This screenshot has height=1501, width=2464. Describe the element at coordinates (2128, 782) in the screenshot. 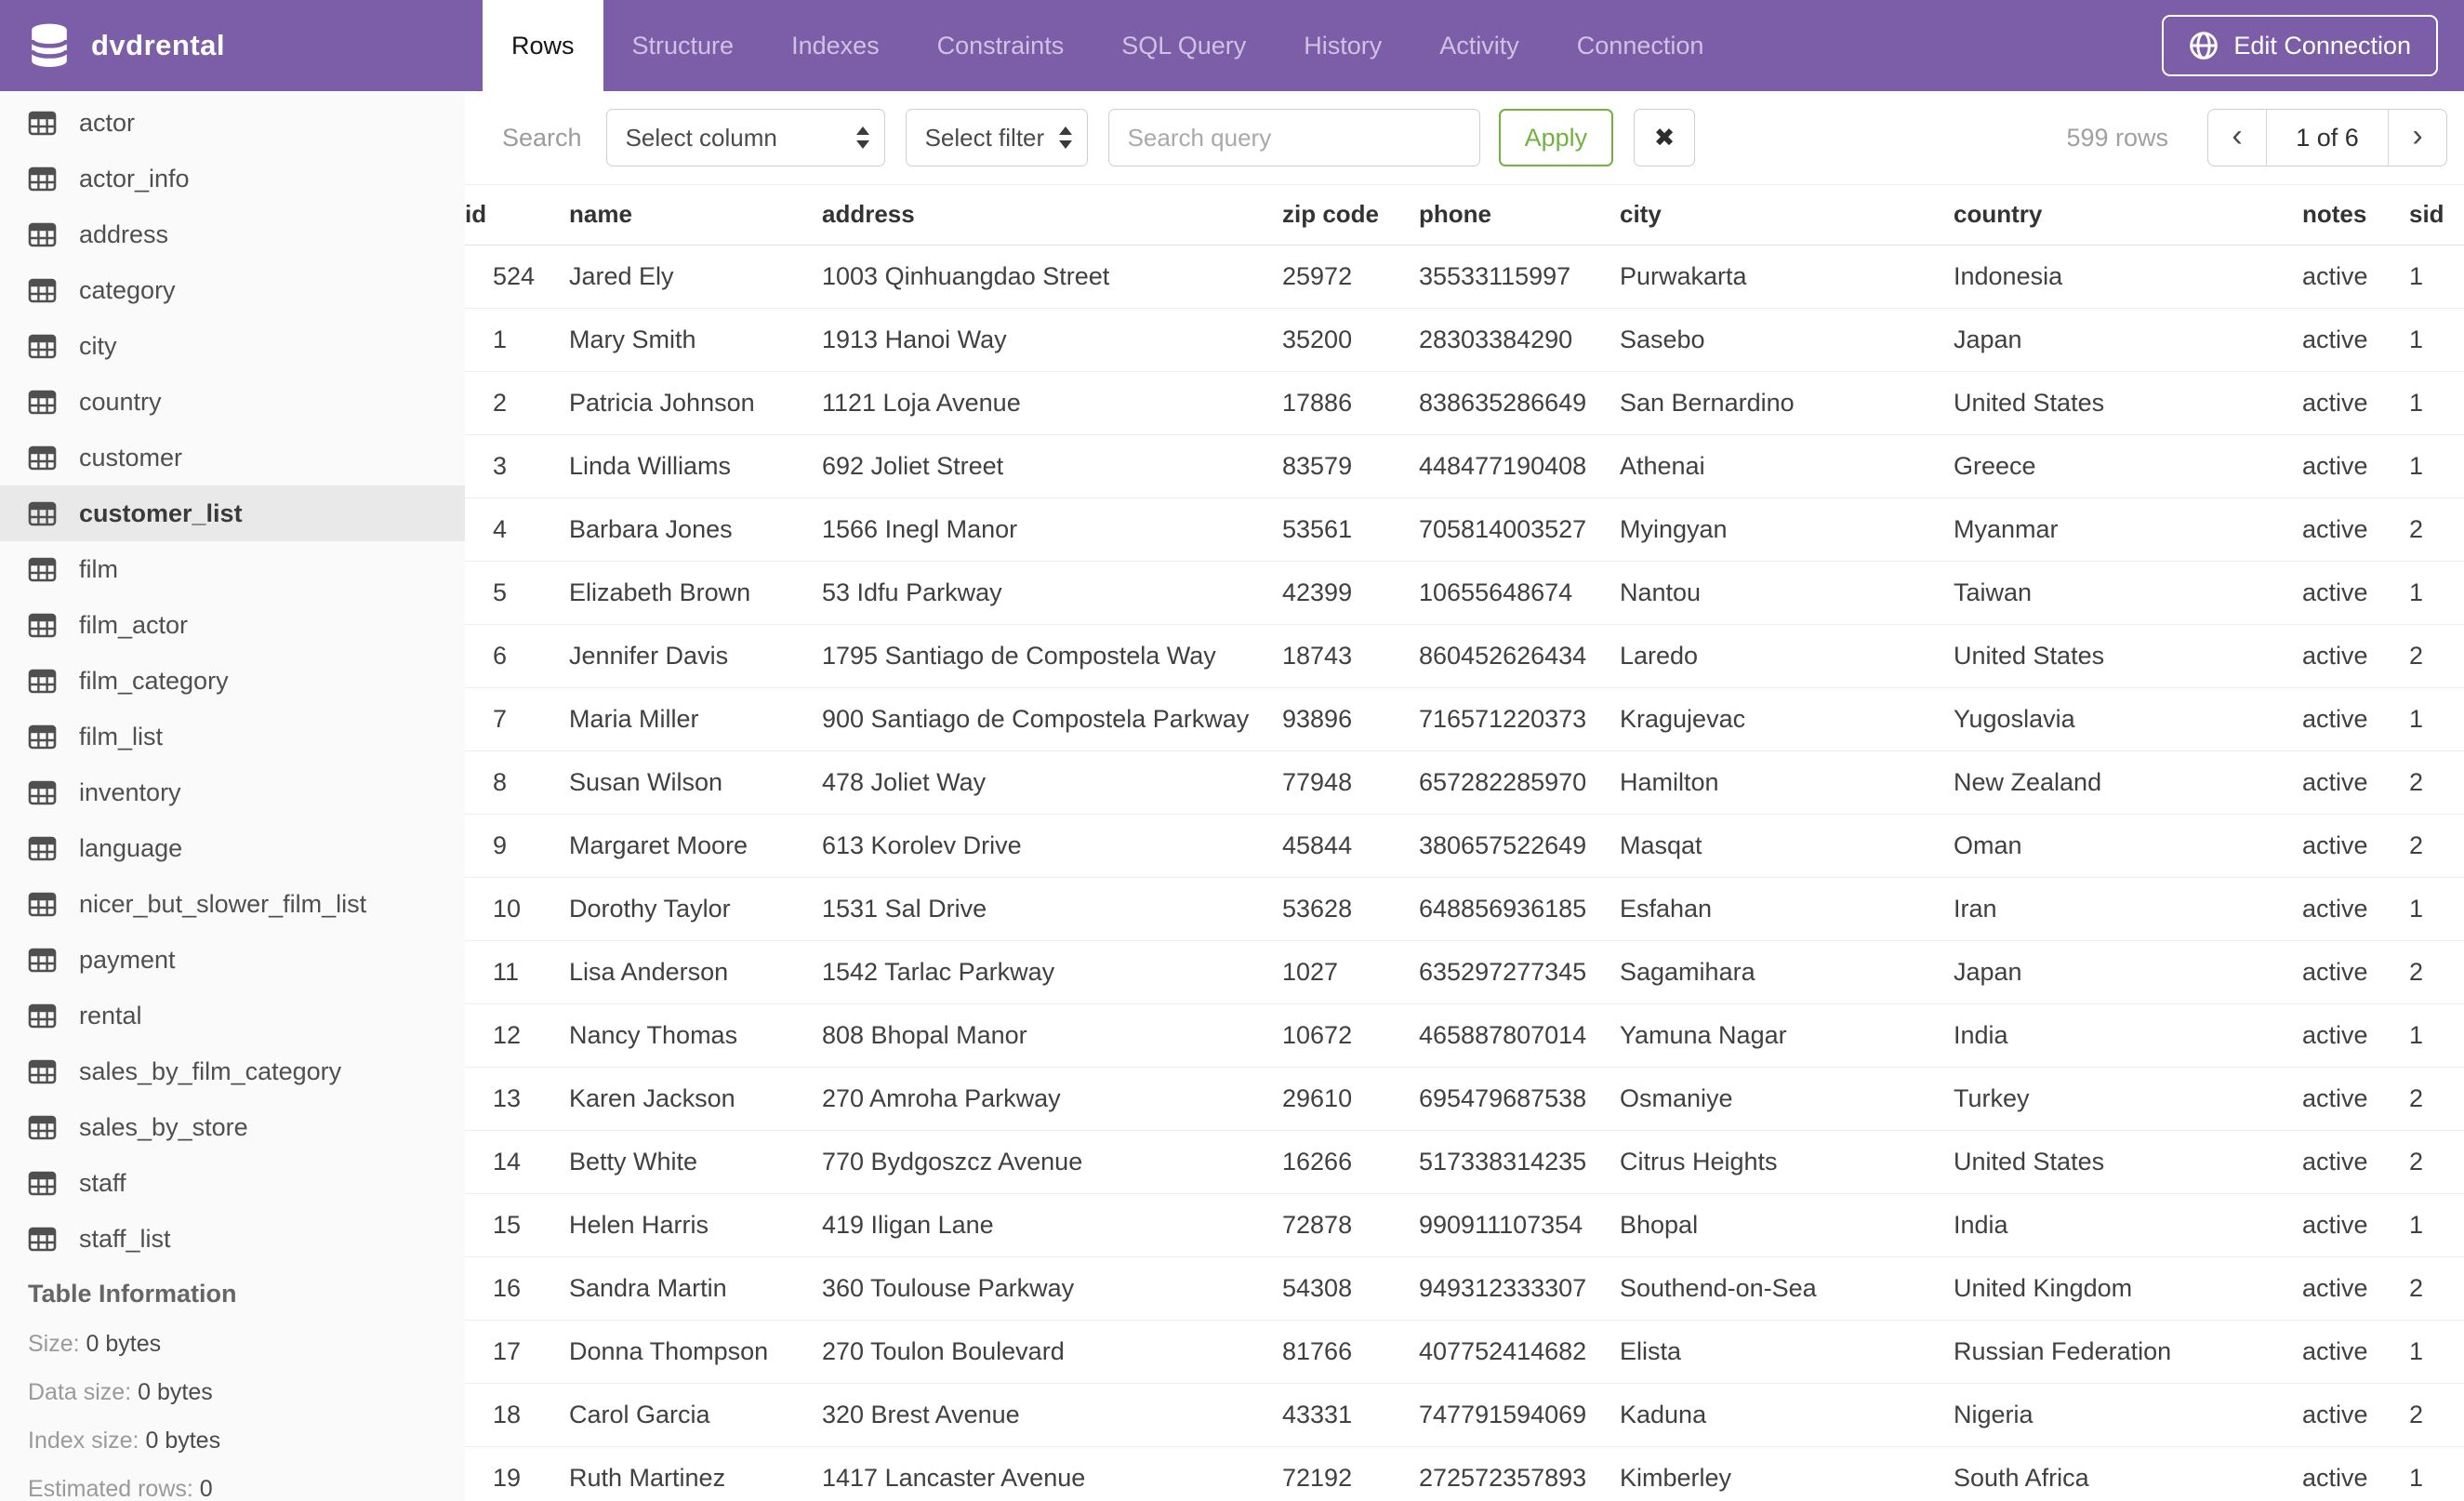

I see `cell-country: New Zealand` at that location.